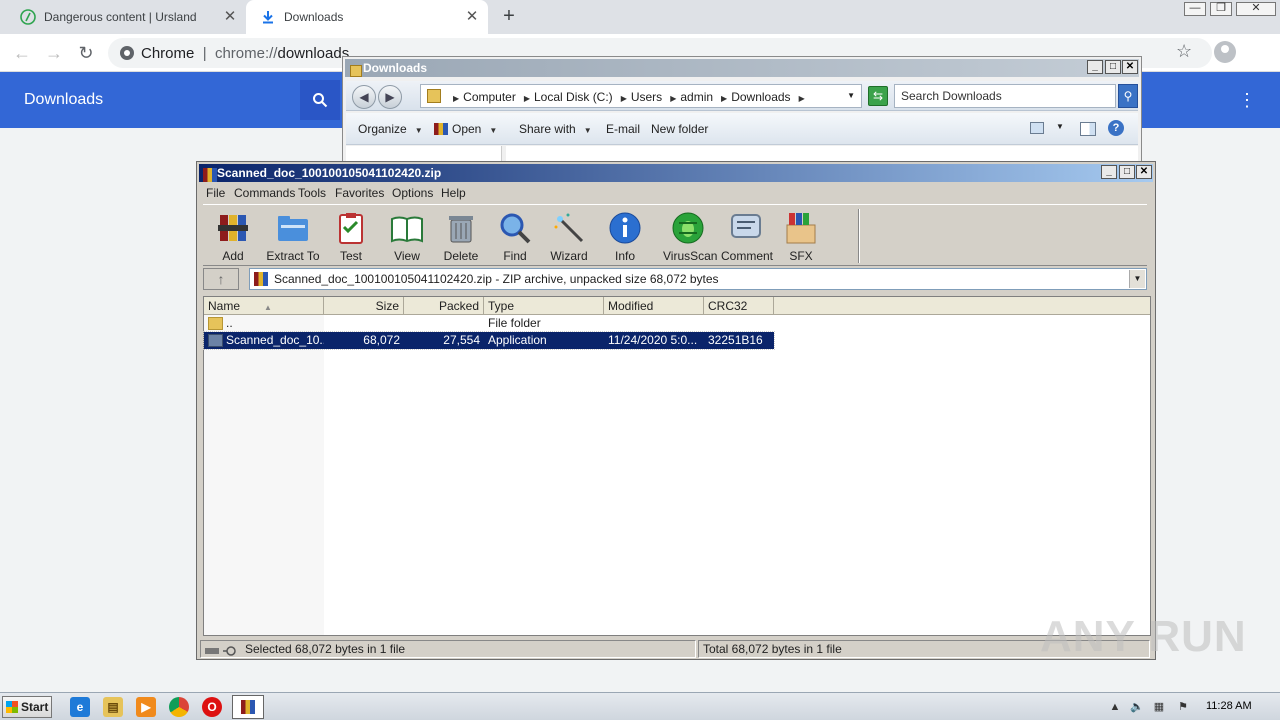 This screenshot has width=1280, height=720. Describe the element at coordinates (215, 193) in the screenshot. I see `menu-file: File` at that location.